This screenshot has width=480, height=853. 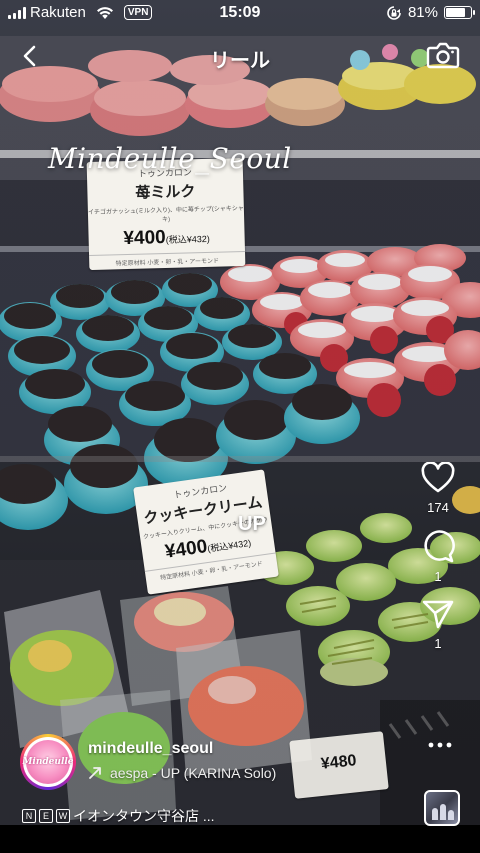 I want to click on status-right-group: 81%, so click(x=430, y=12).